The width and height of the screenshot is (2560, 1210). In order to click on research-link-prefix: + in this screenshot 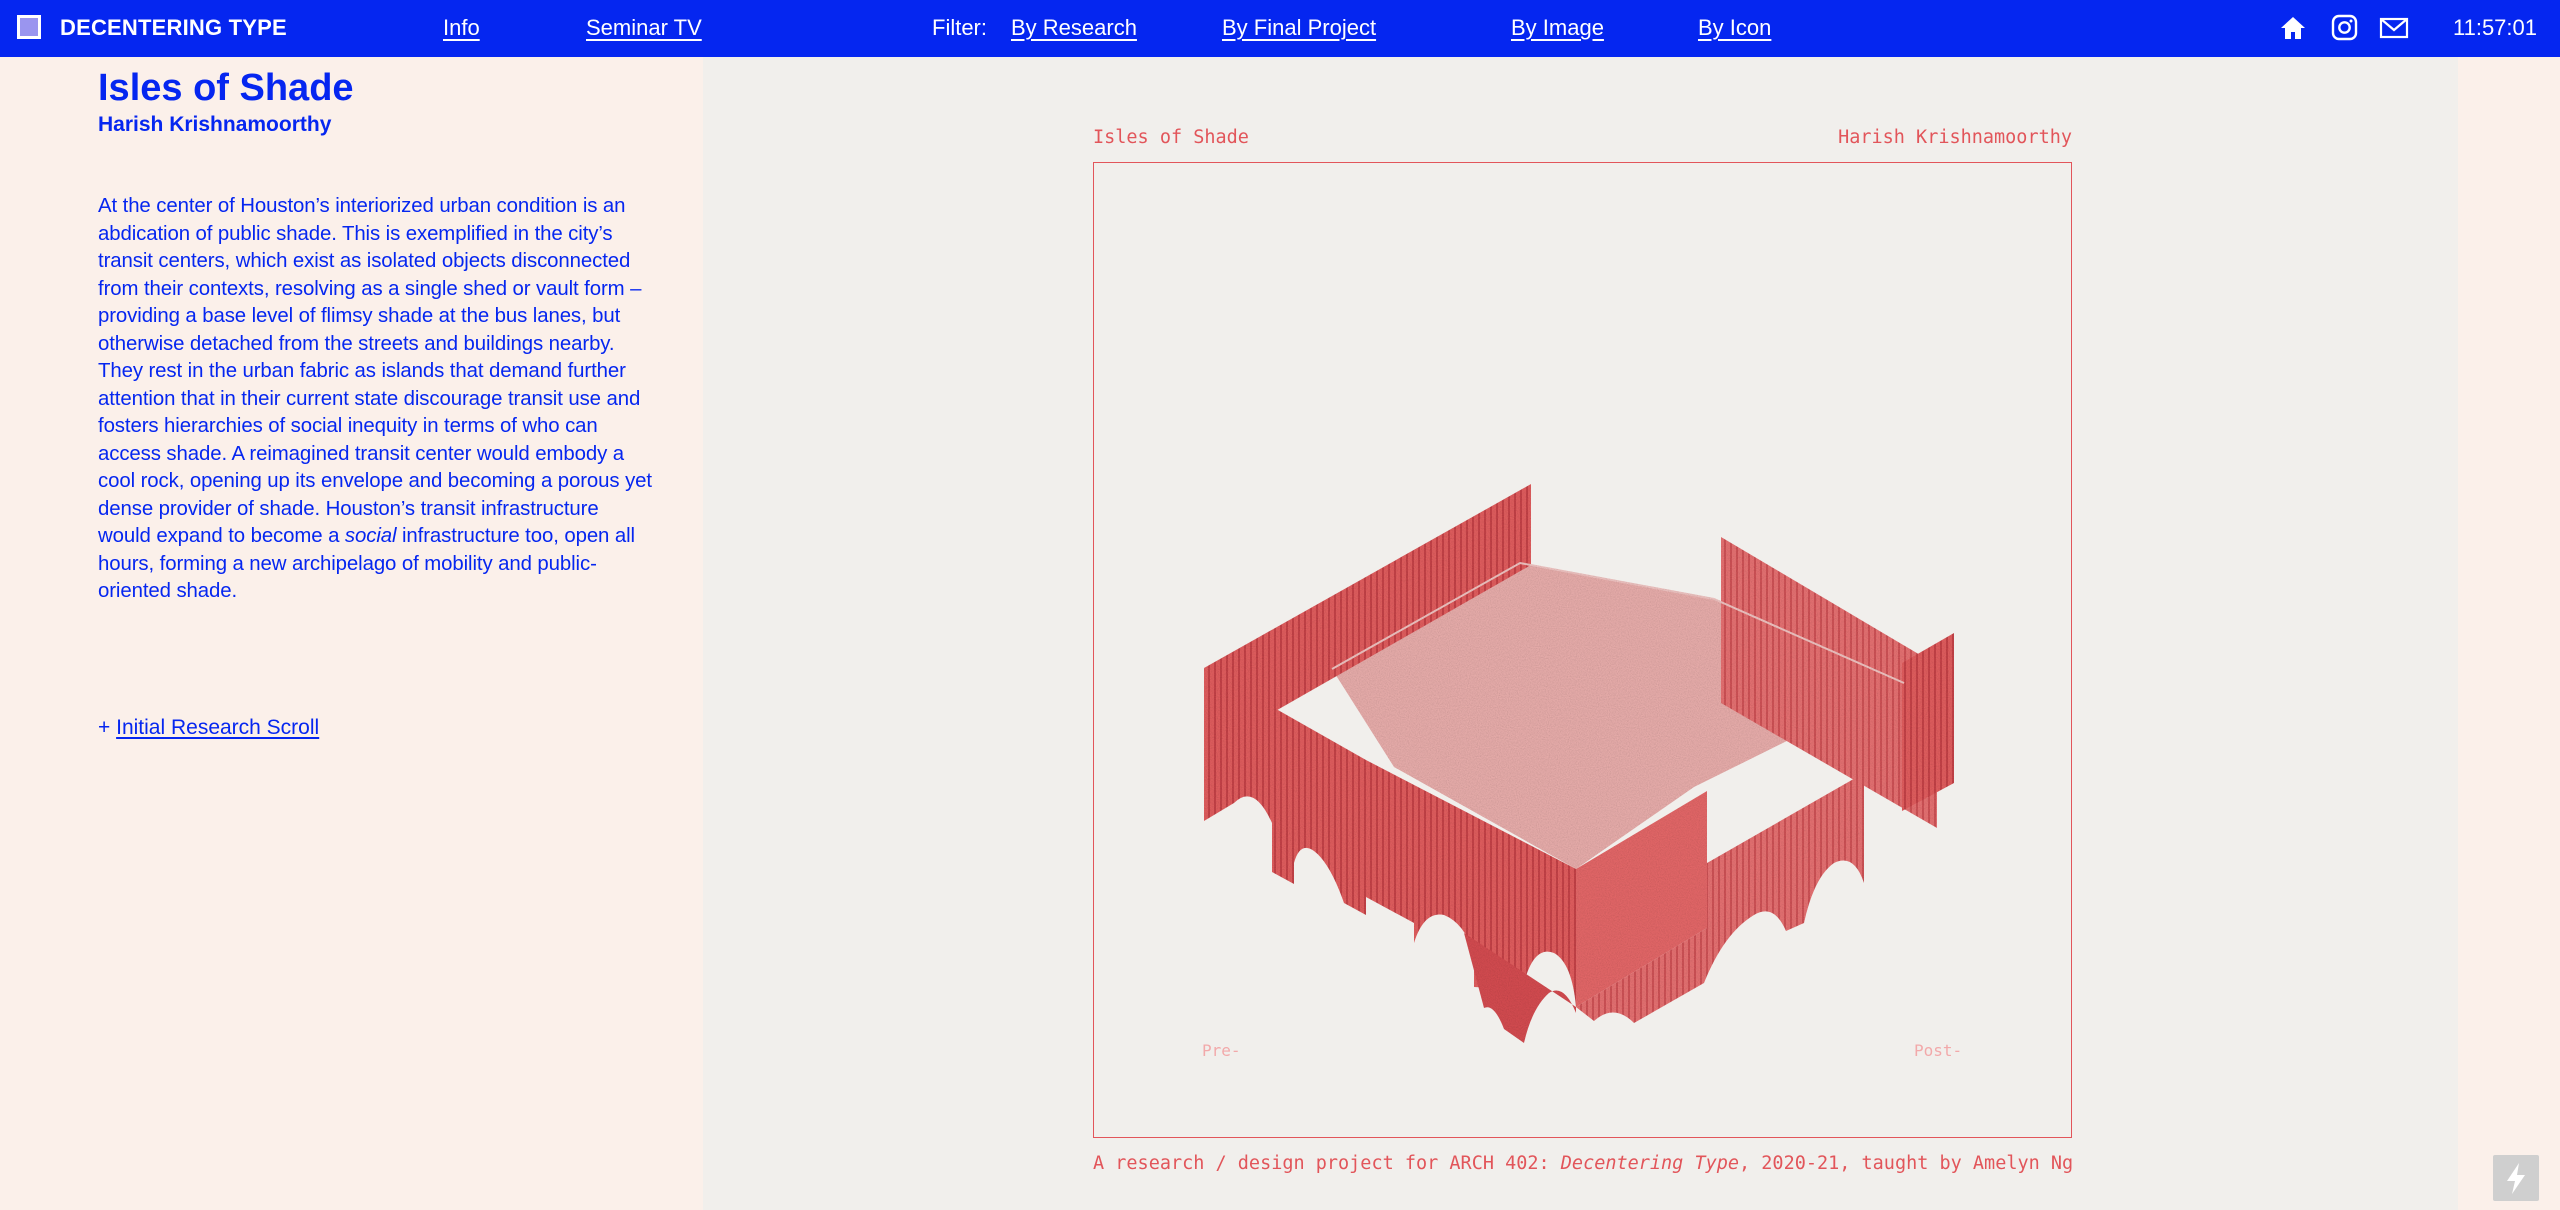, I will do `click(107, 727)`.